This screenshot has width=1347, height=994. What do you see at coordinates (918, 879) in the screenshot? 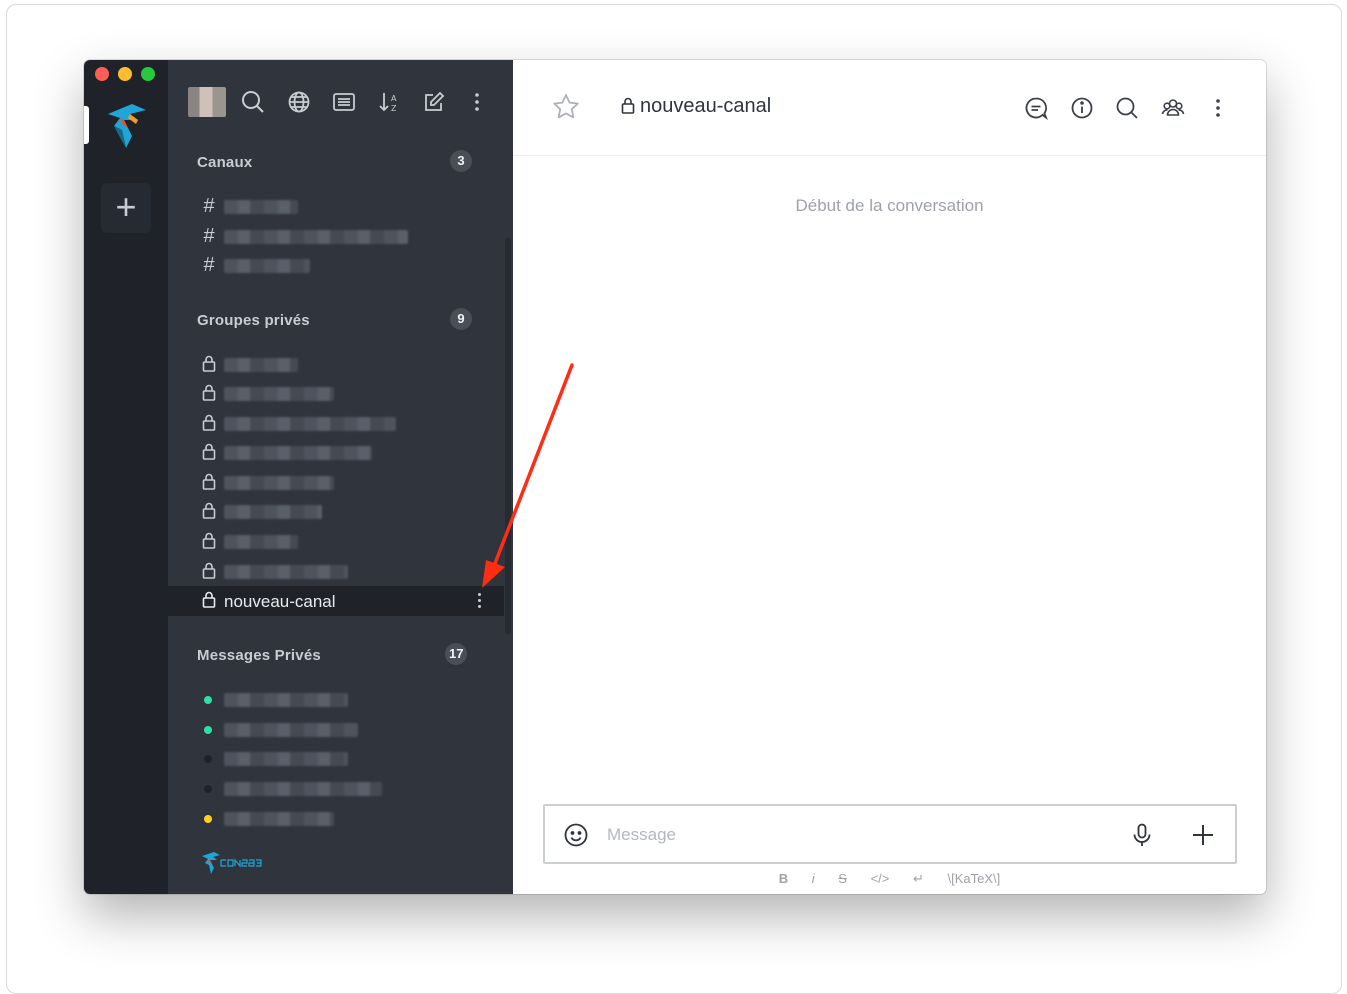
I see `multiline-button: ↵` at bounding box center [918, 879].